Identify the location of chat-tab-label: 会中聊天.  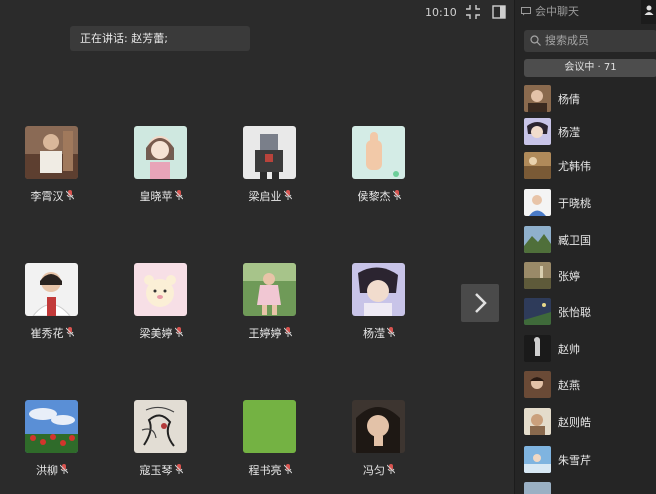
(557, 11).